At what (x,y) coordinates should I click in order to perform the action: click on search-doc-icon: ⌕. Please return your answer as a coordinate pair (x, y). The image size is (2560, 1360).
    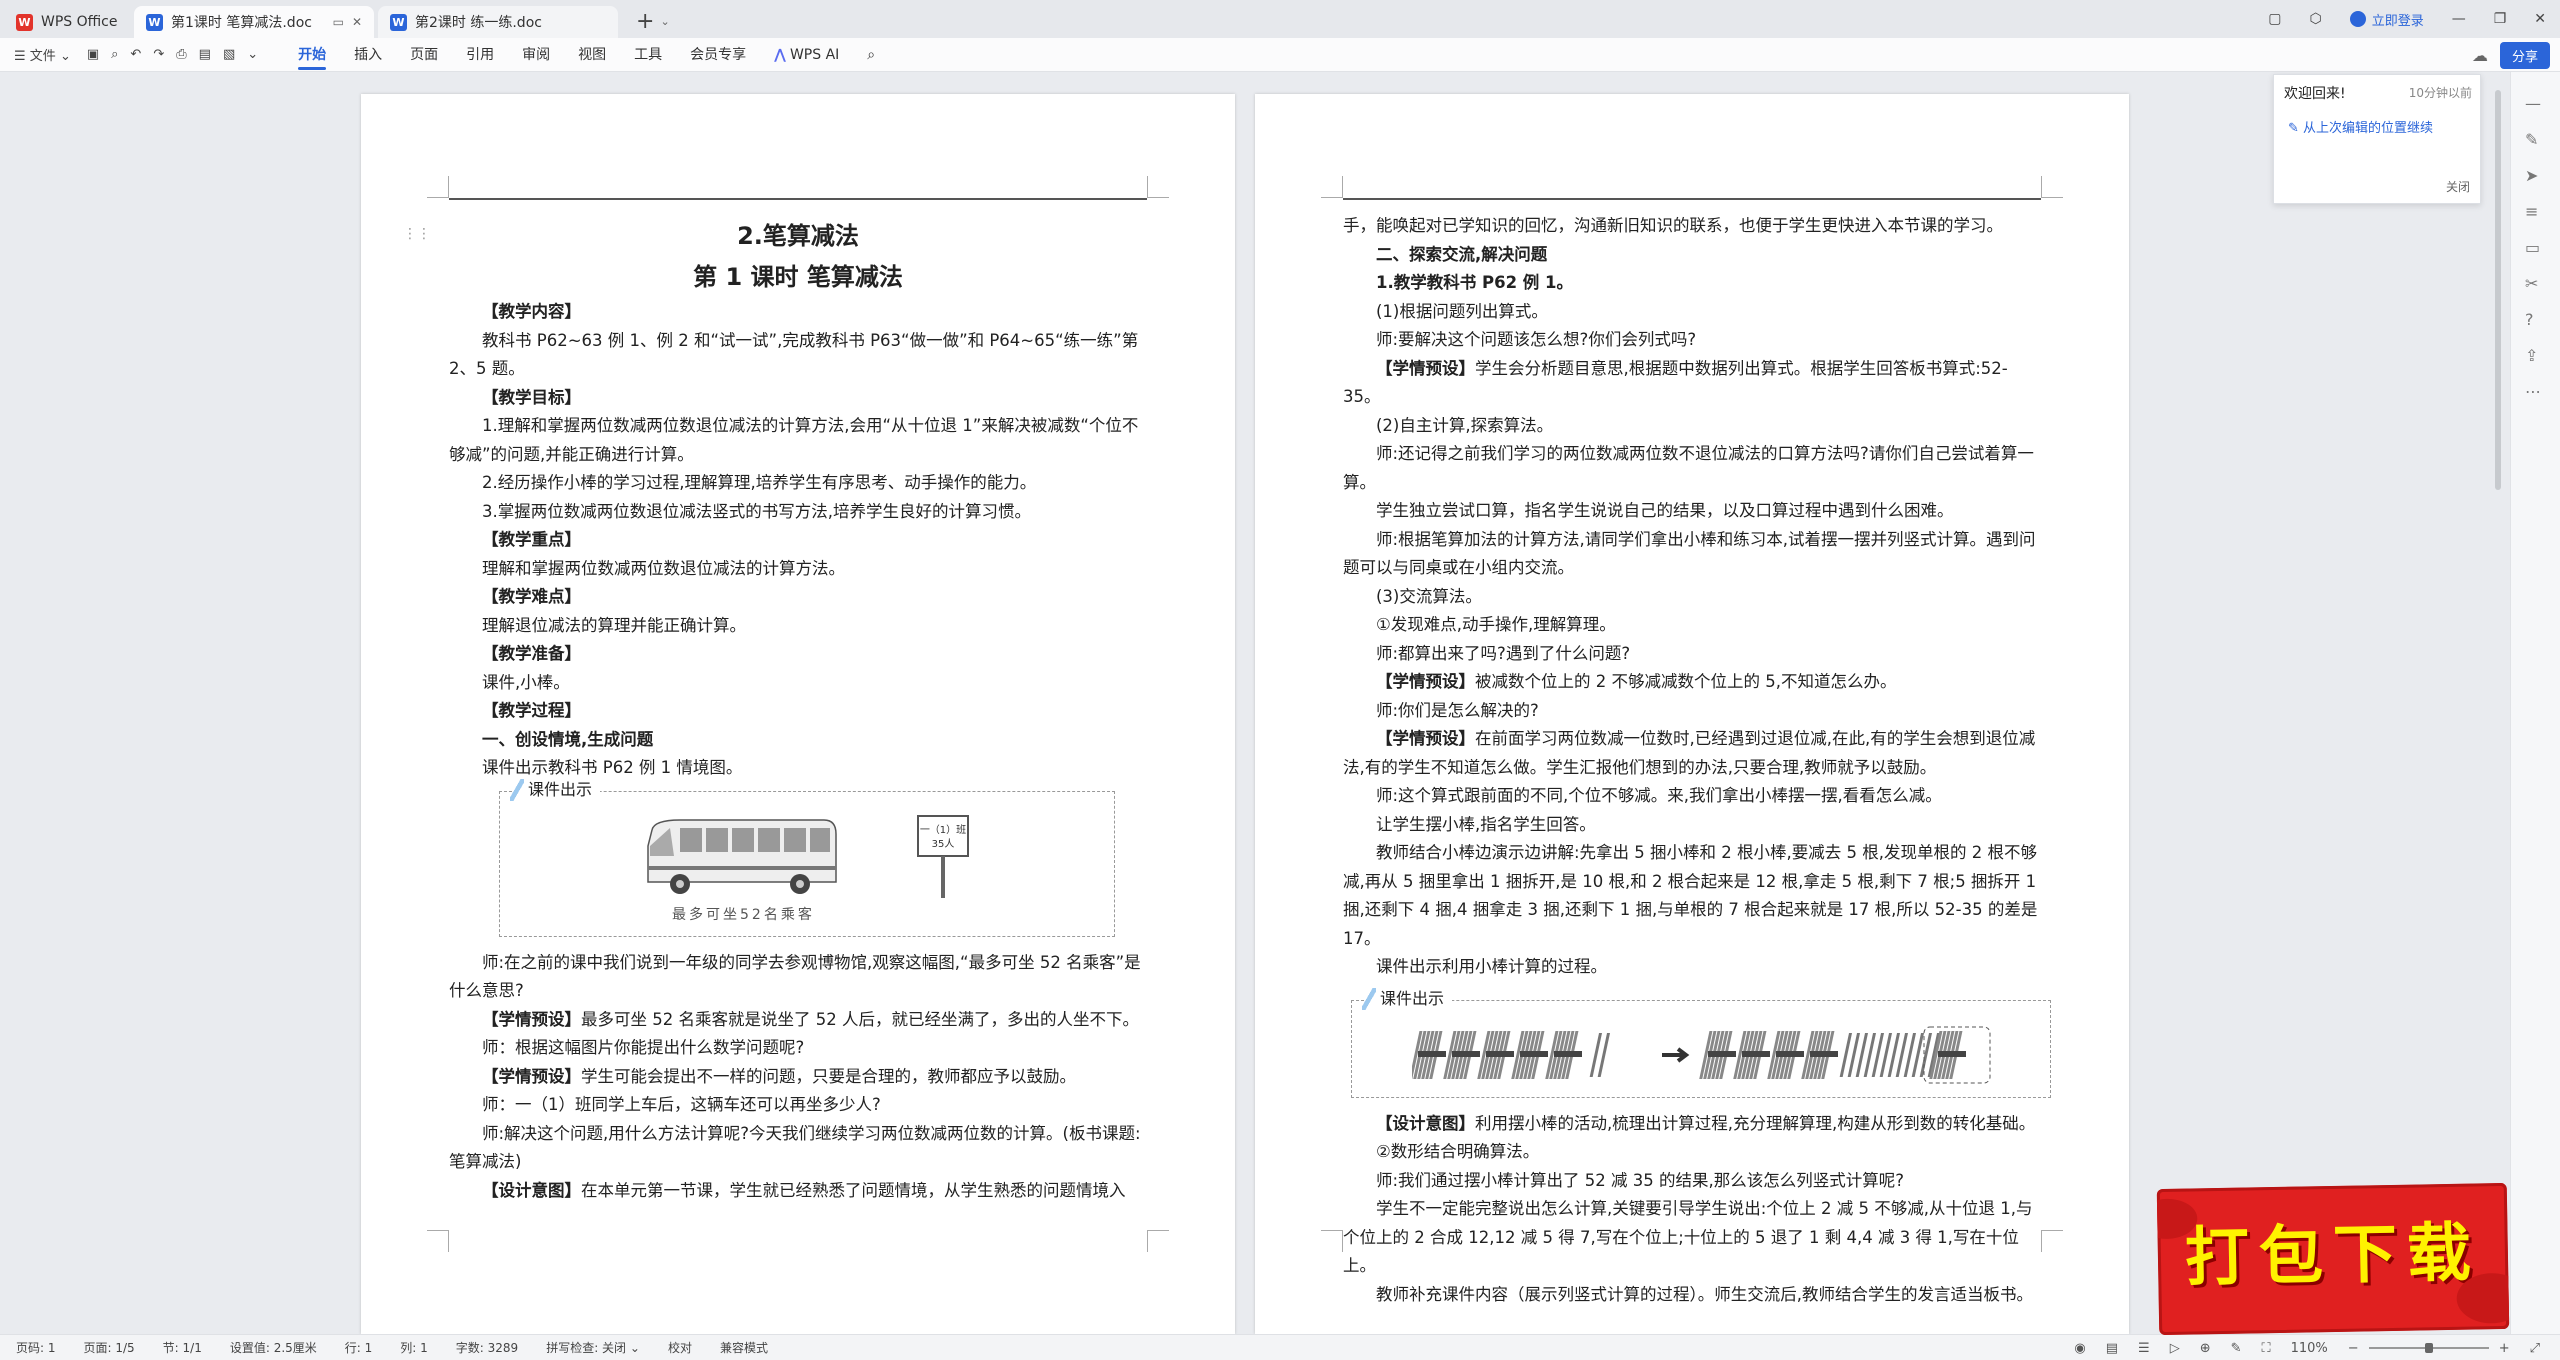
    Looking at the image, I should click on (114, 54).